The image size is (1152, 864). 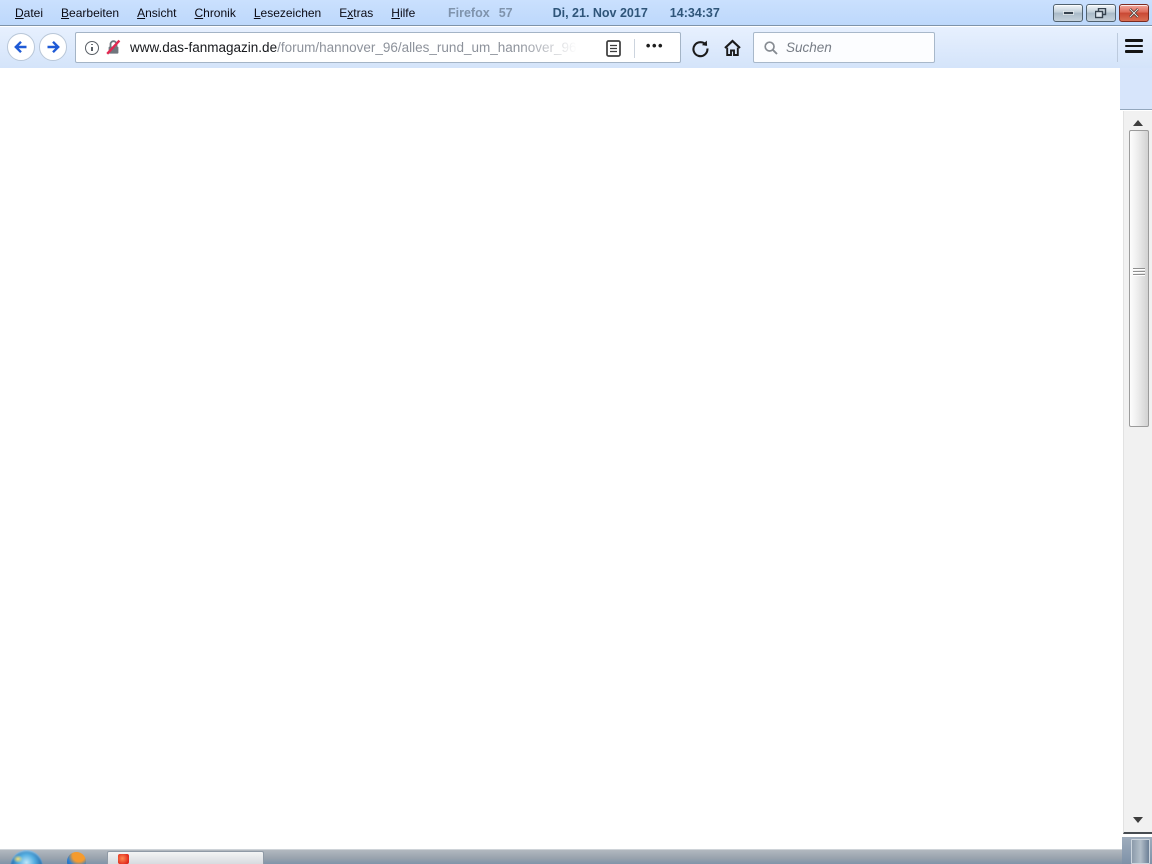 What do you see at coordinates (92, 47) in the screenshot?
I see `page-info-icon` at bounding box center [92, 47].